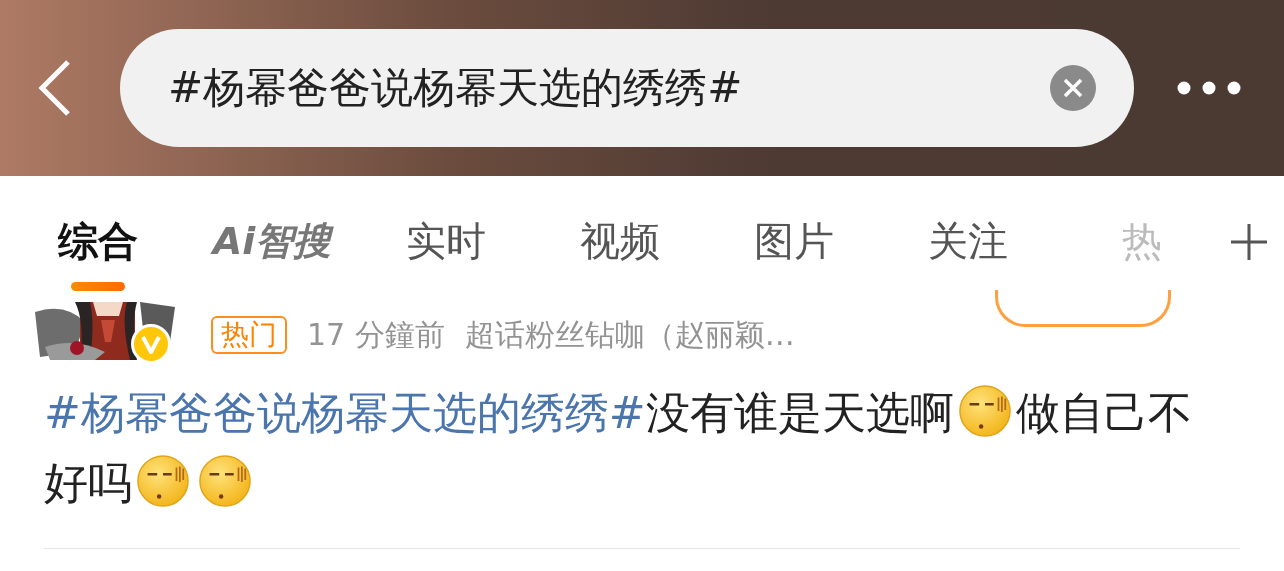 The height and width of the screenshot is (571, 1284). What do you see at coordinates (446, 241) in the screenshot?
I see `tab: 实时` at bounding box center [446, 241].